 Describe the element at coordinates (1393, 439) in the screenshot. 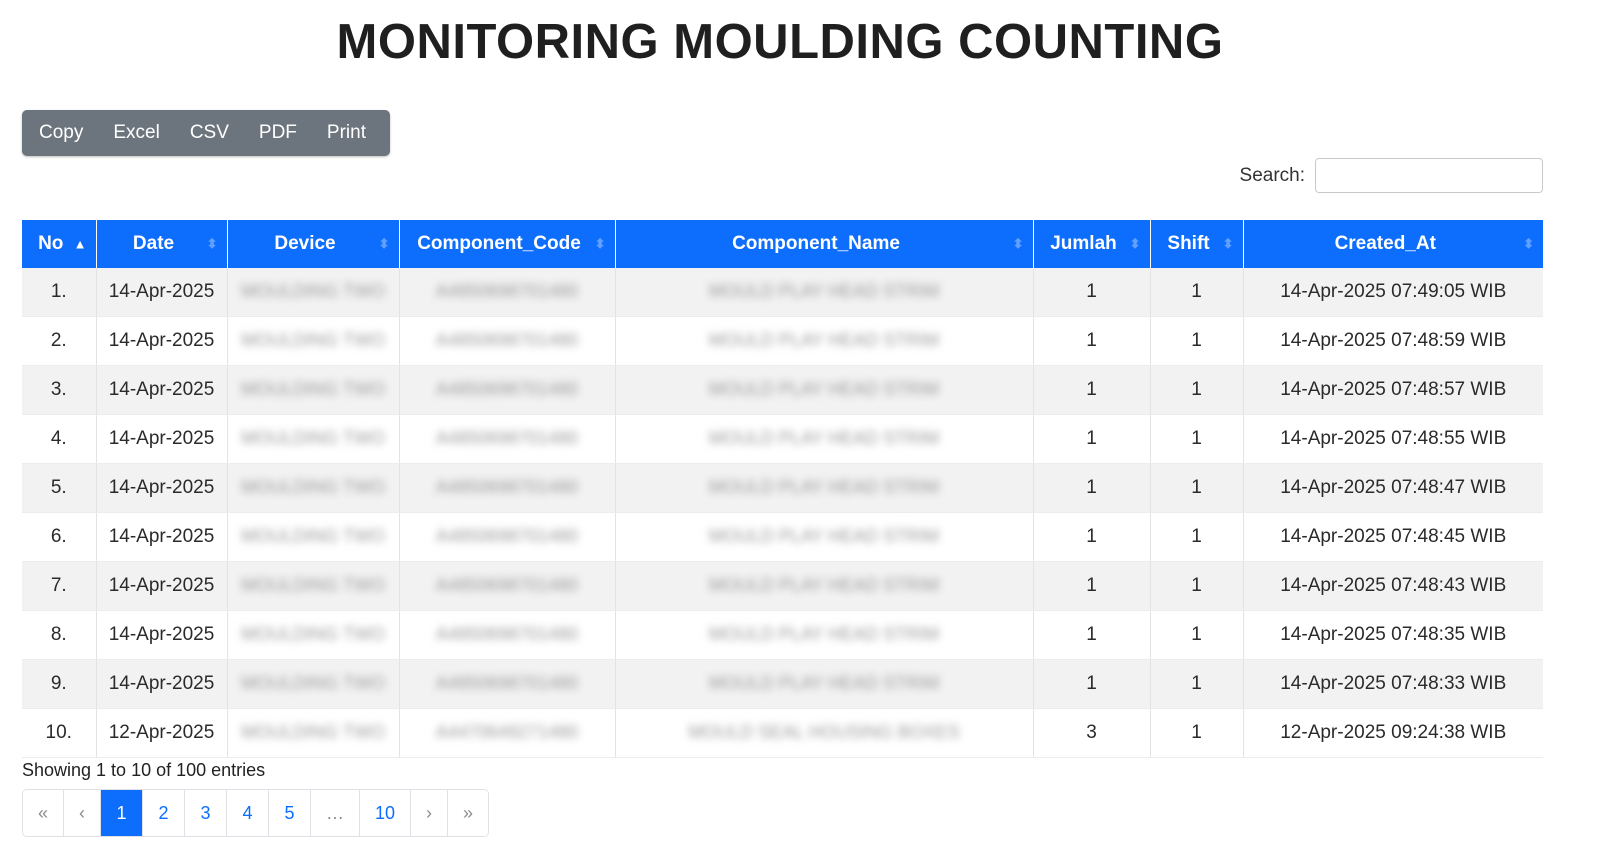

I see `created-at-cell: 14-Apr-2025 07:48:55 WIB` at that location.